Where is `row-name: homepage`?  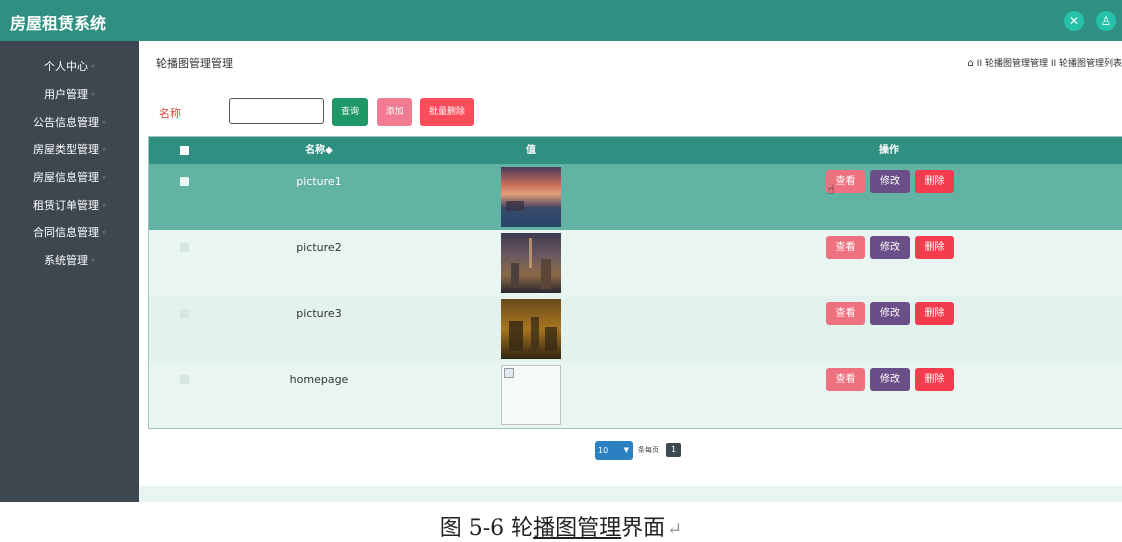 row-name: homepage is located at coordinates (319, 379).